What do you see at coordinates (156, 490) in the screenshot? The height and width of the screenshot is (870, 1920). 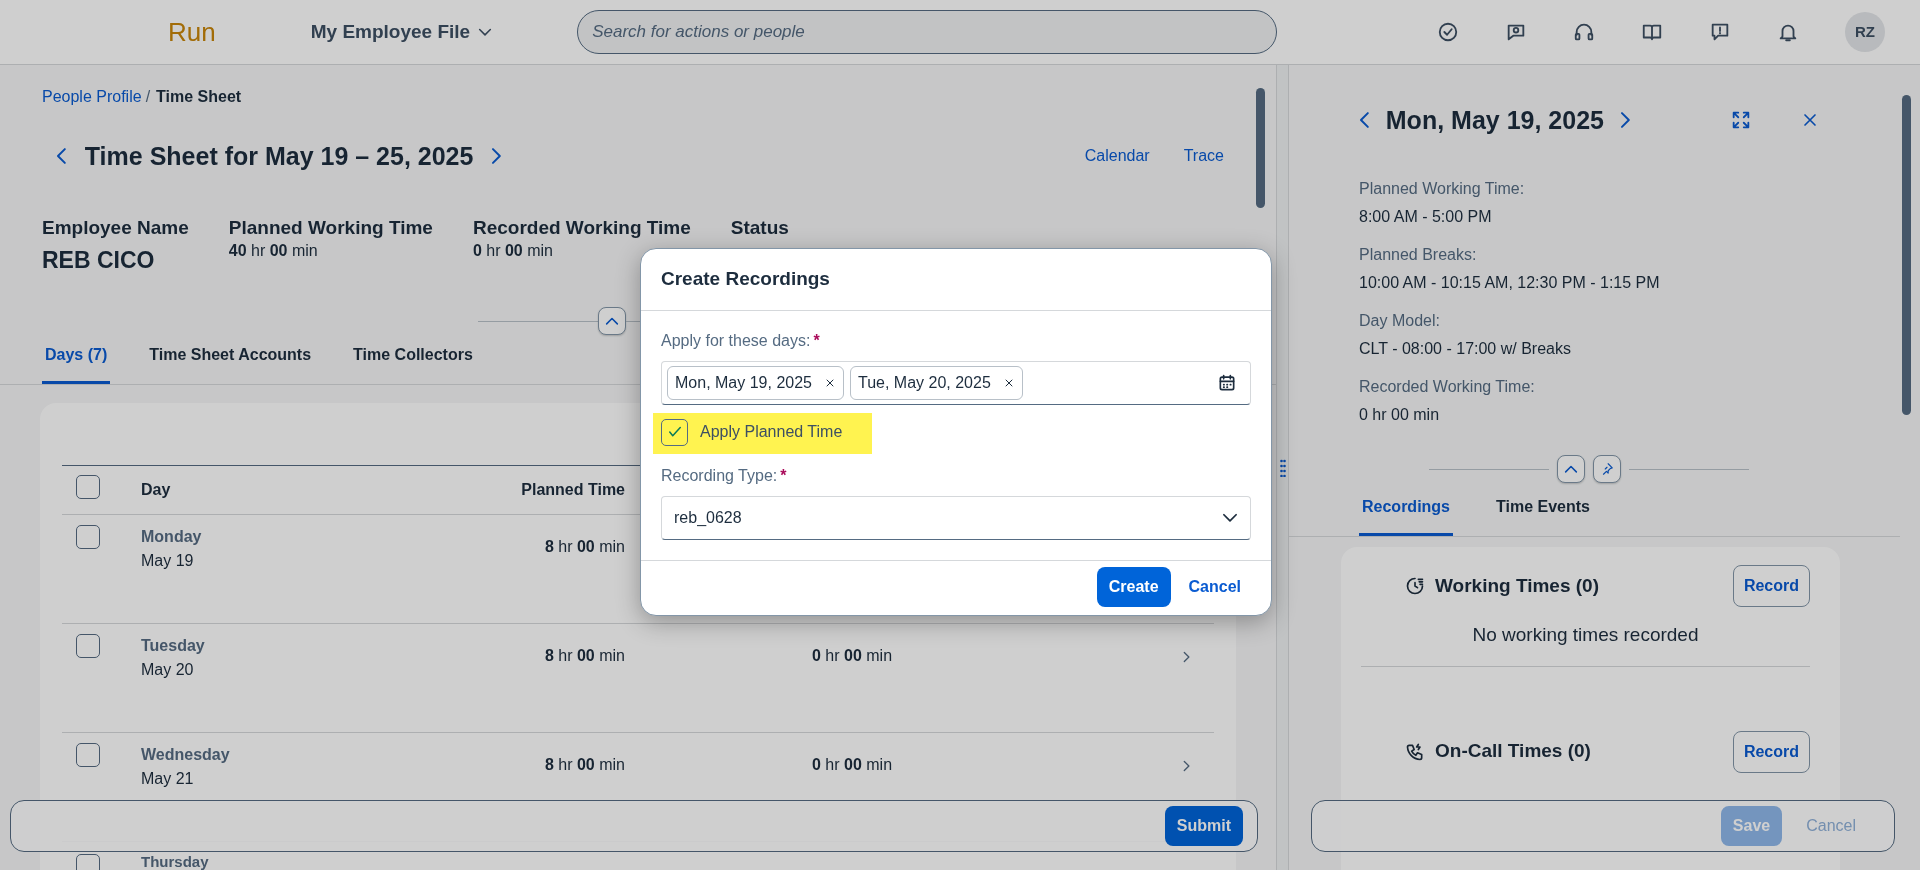 I see `column-header: Day` at bounding box center [156, 490].